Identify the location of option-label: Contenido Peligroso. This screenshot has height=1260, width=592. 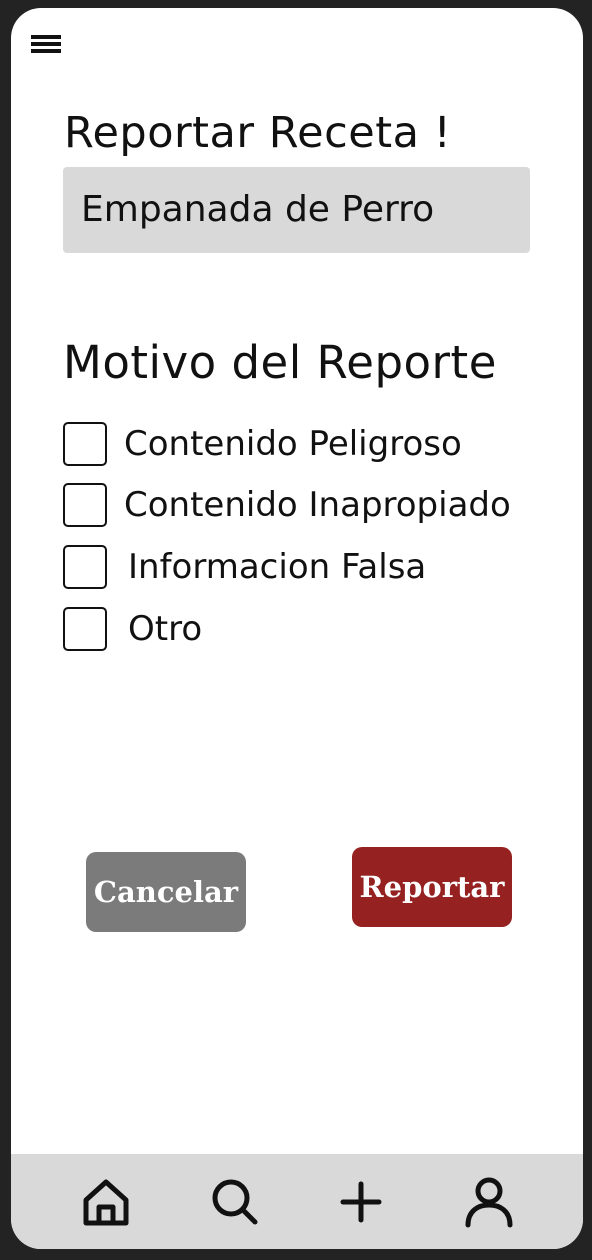
(293, 444).